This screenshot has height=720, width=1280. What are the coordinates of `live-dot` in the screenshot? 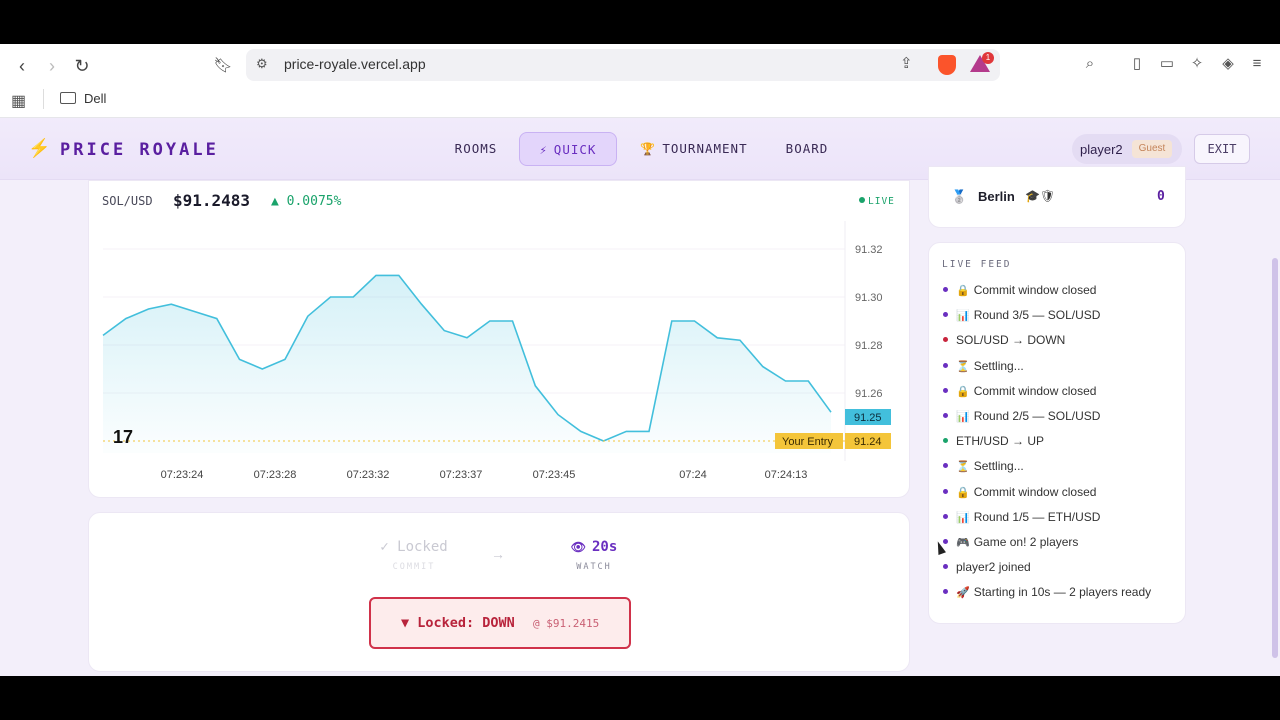 It's located at (862, 200).